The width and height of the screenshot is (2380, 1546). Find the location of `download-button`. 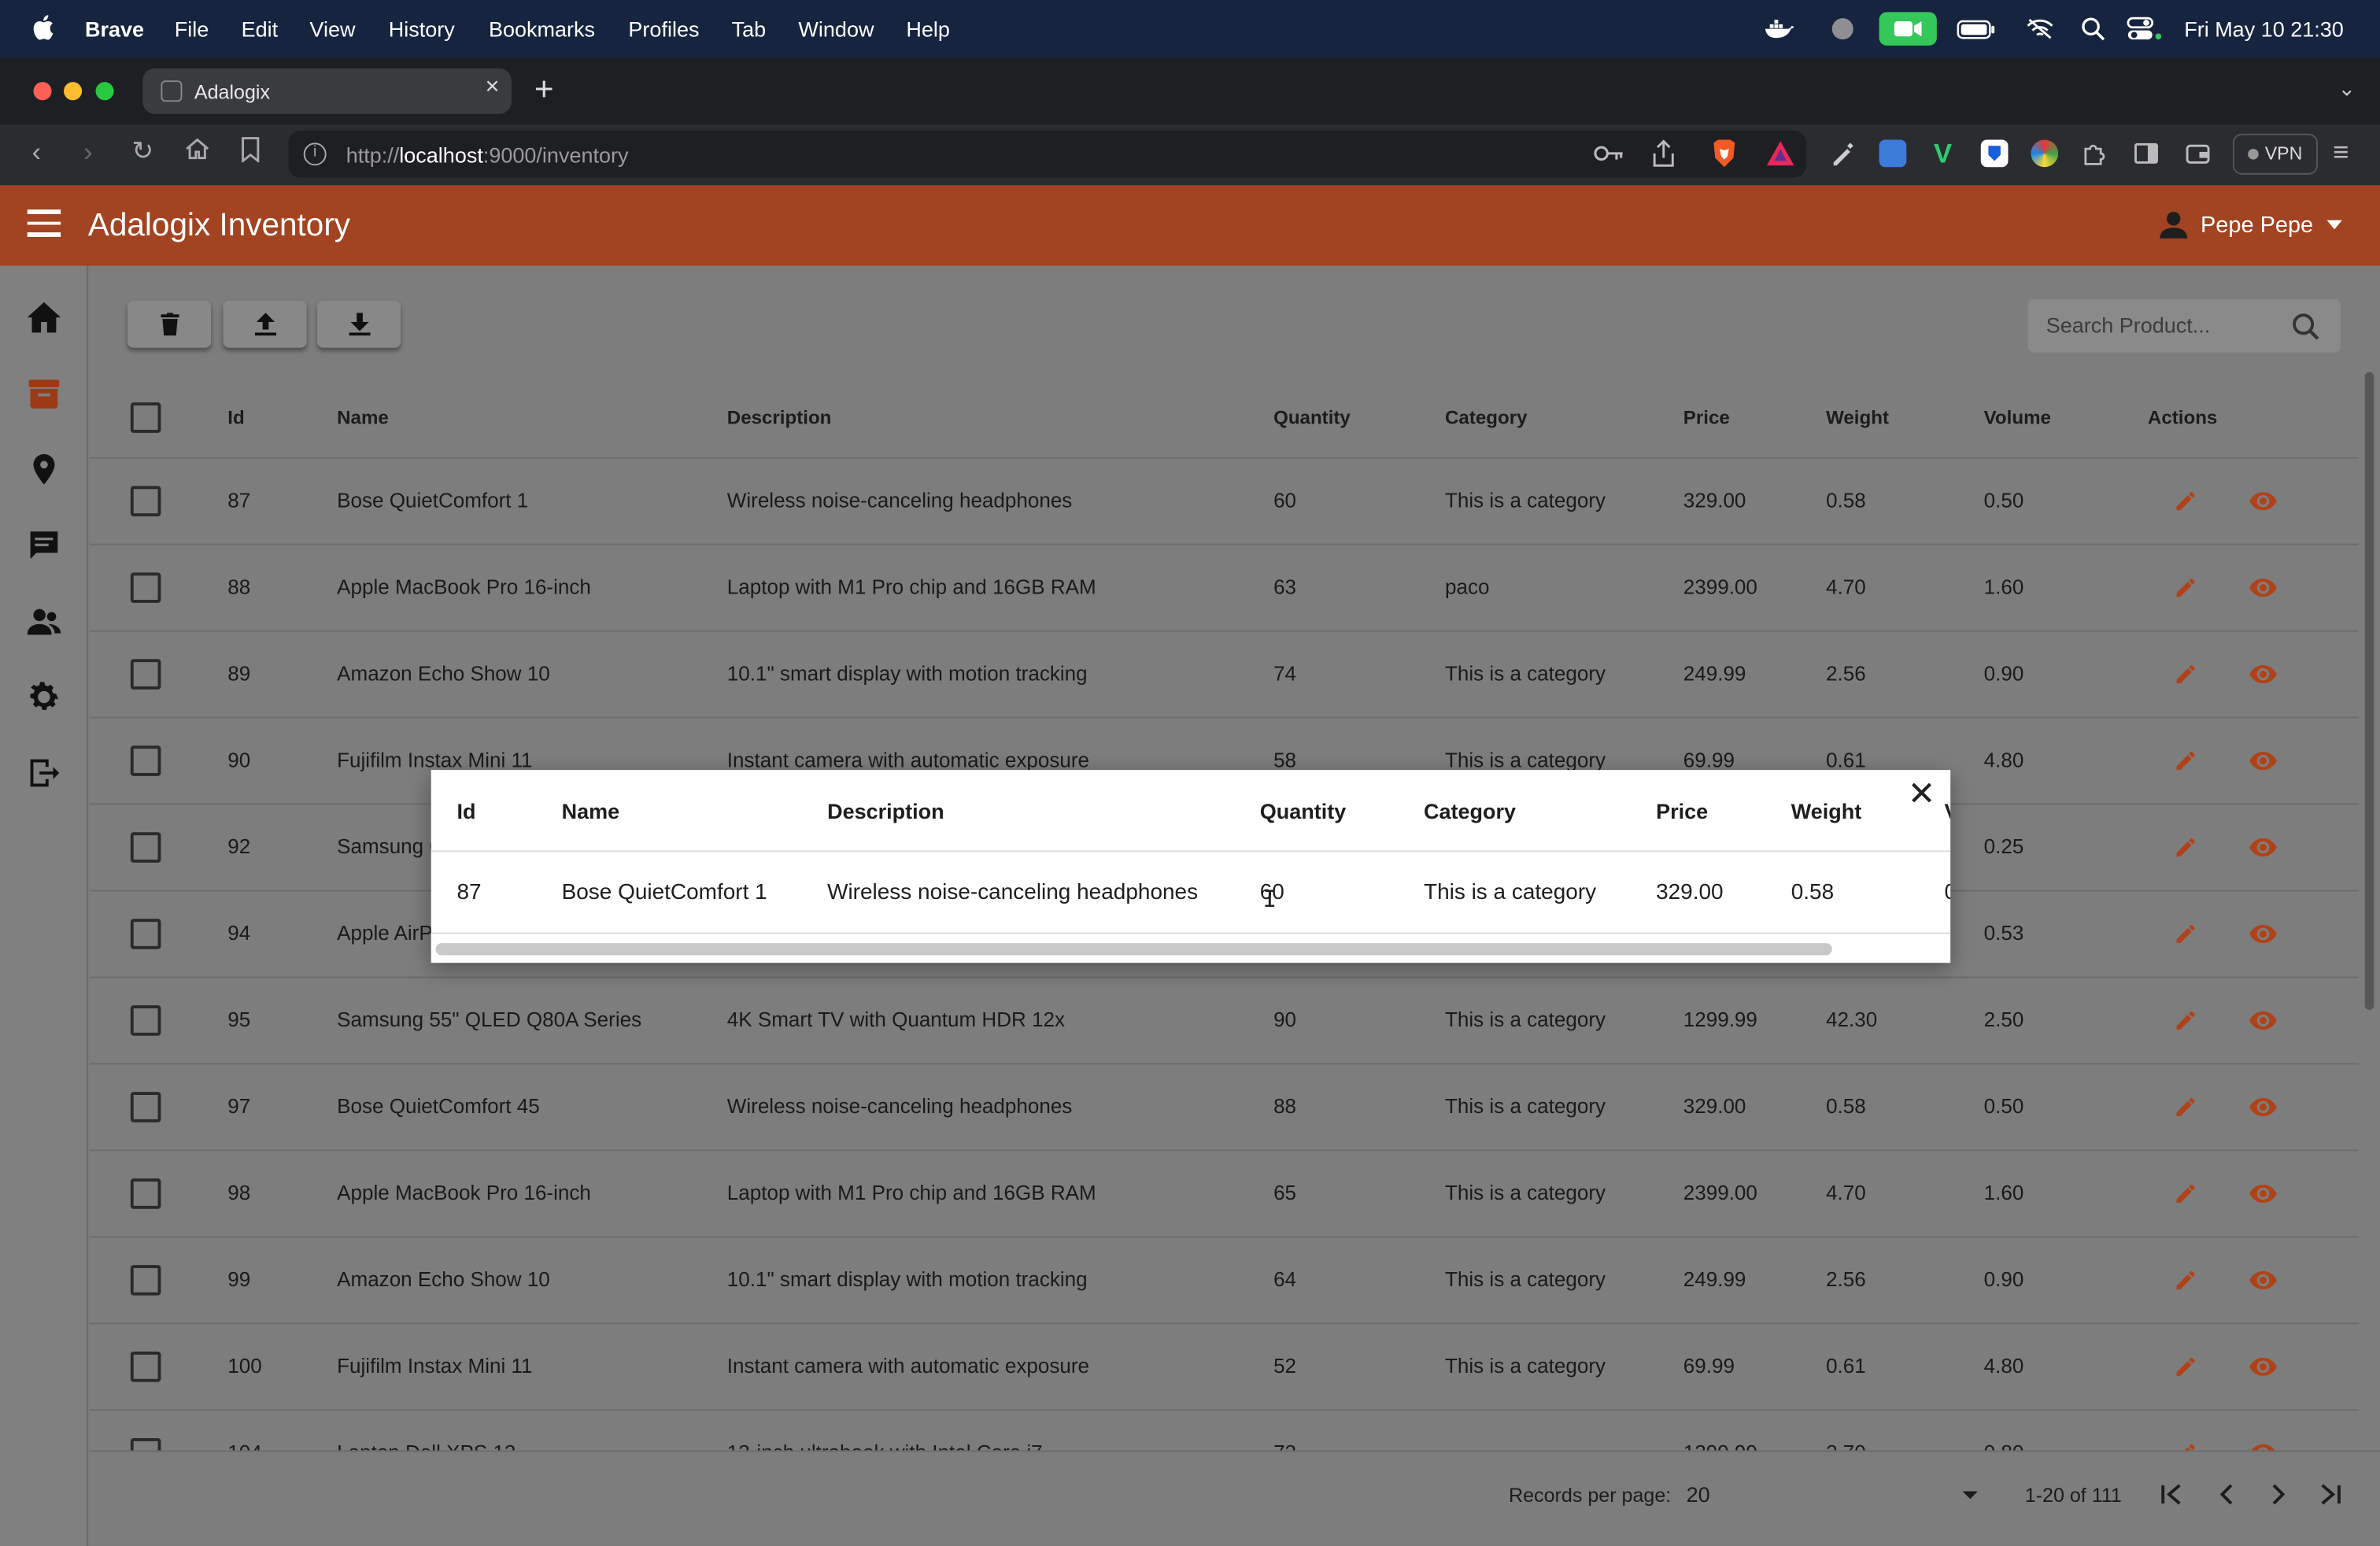

download-button is located at coordinates (359, 324).